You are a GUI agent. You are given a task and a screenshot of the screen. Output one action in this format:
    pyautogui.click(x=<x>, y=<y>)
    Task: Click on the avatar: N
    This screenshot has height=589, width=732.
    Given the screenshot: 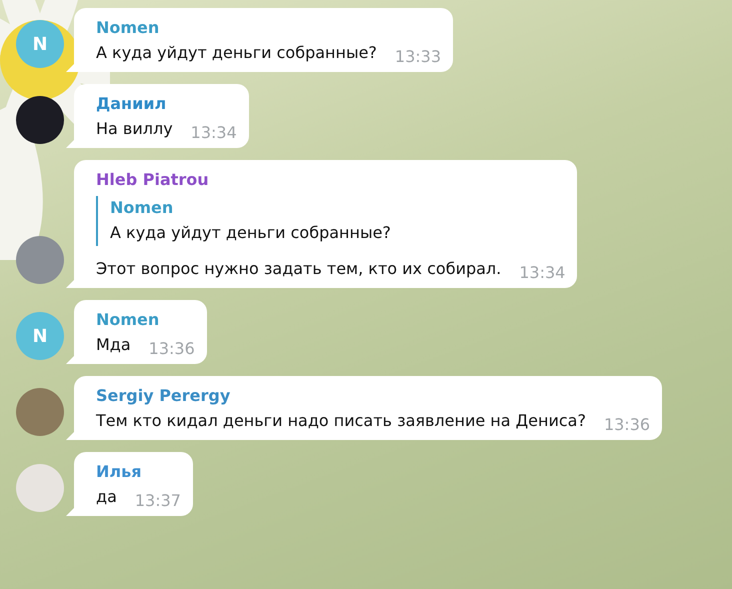 What is the action you would take?
    pyautogui.click(x=40, y=336)
    